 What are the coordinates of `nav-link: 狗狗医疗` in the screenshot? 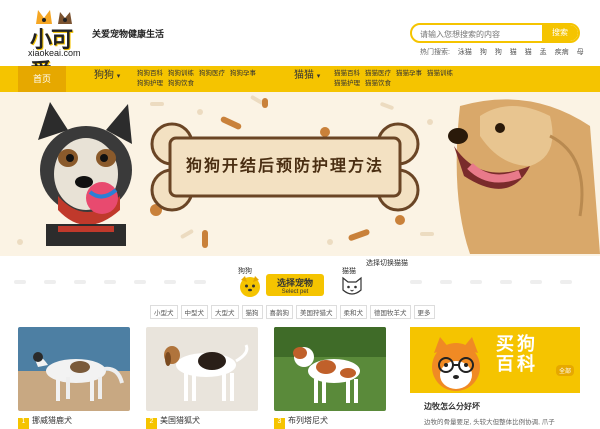 It's located at (212, 74).